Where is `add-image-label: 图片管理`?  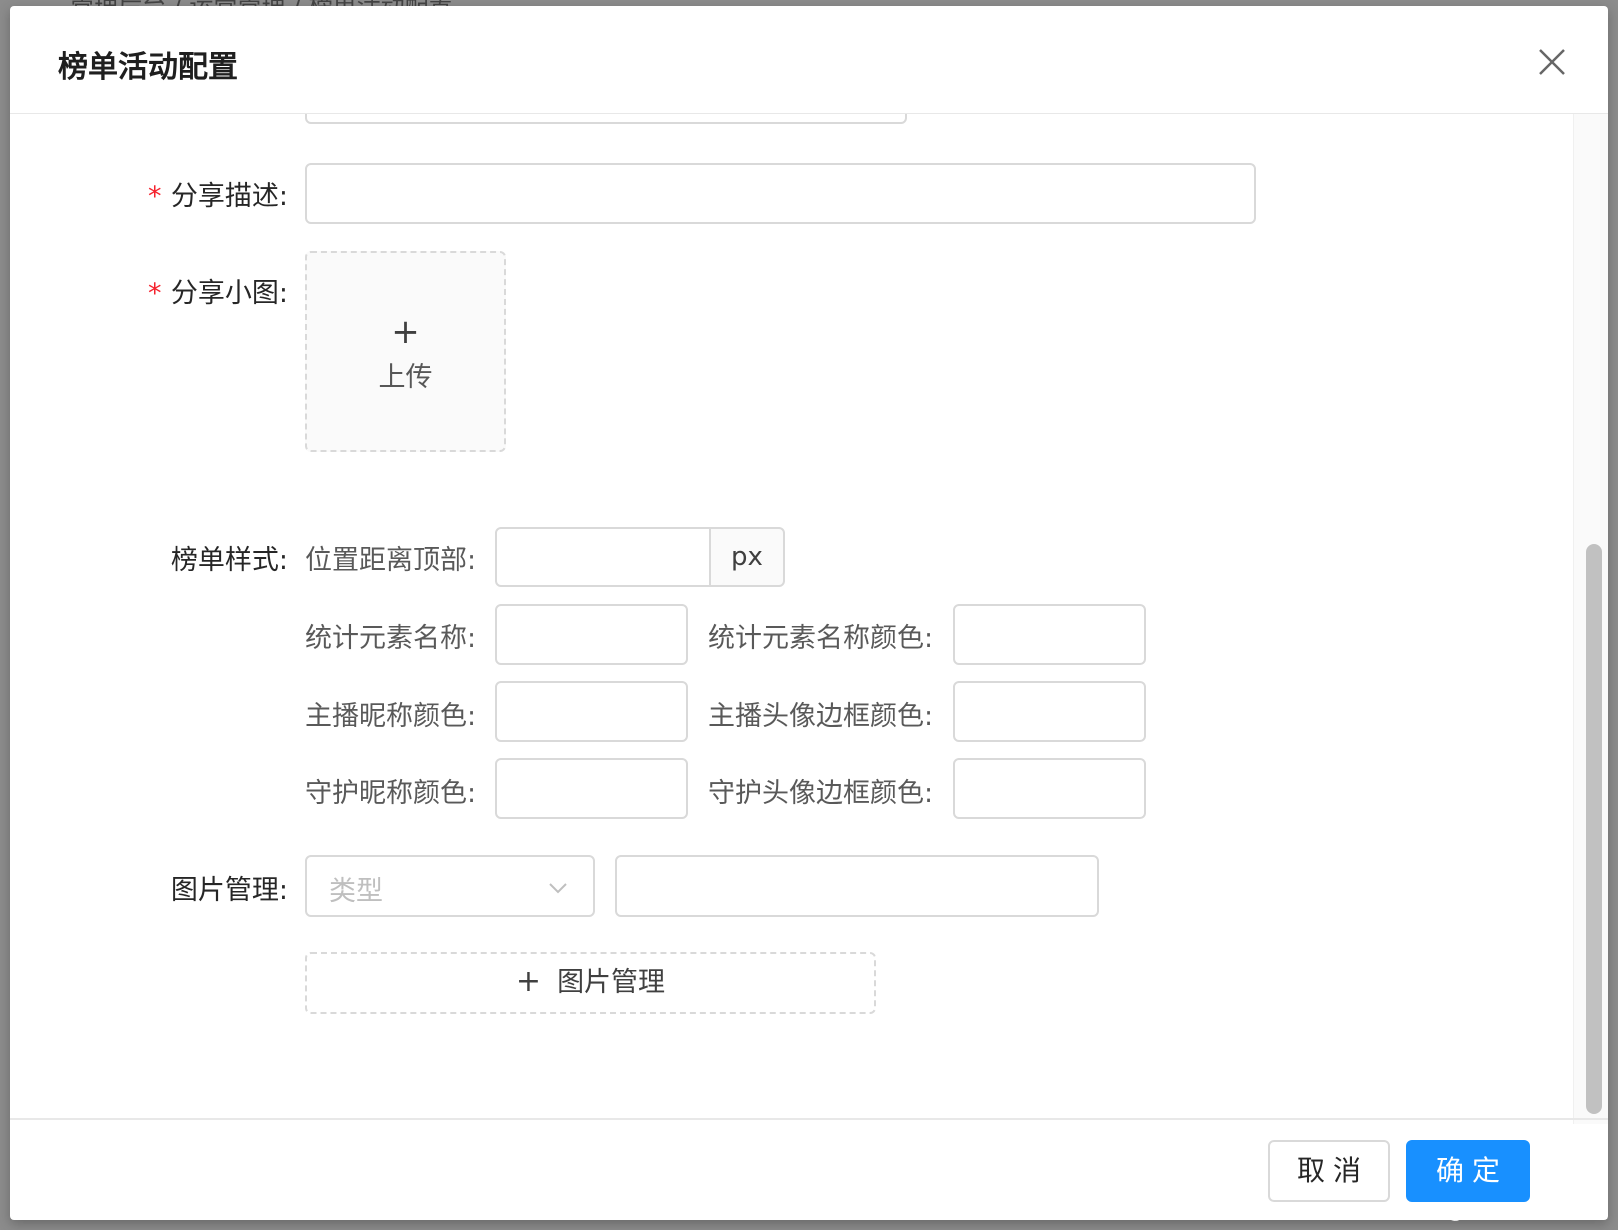 add-image-label: 图片管理 is located at coordinates (611, 982).